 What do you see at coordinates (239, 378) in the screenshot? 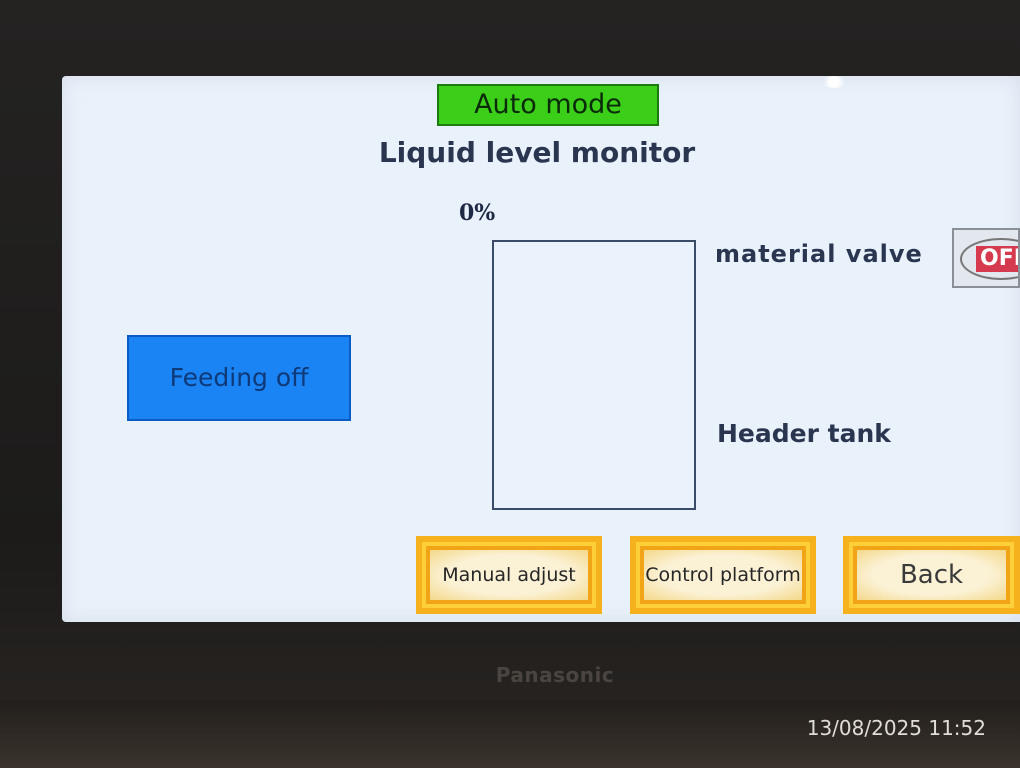
I see `feeding-toggle-button: Feeding off` at bounding box center [239, 378].